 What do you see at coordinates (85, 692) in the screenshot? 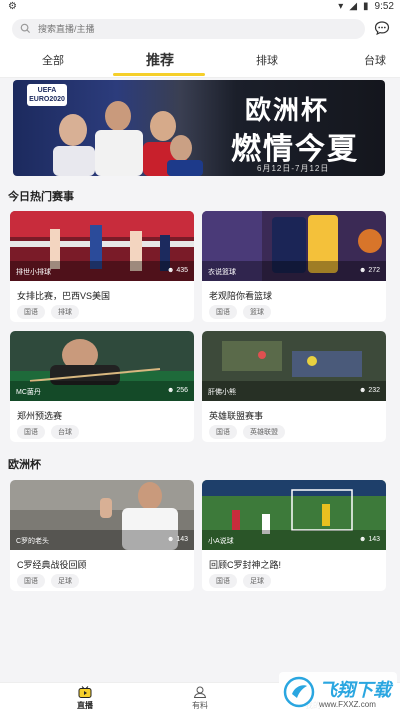
I see `tv-icon` at bounding box center [85, 692].